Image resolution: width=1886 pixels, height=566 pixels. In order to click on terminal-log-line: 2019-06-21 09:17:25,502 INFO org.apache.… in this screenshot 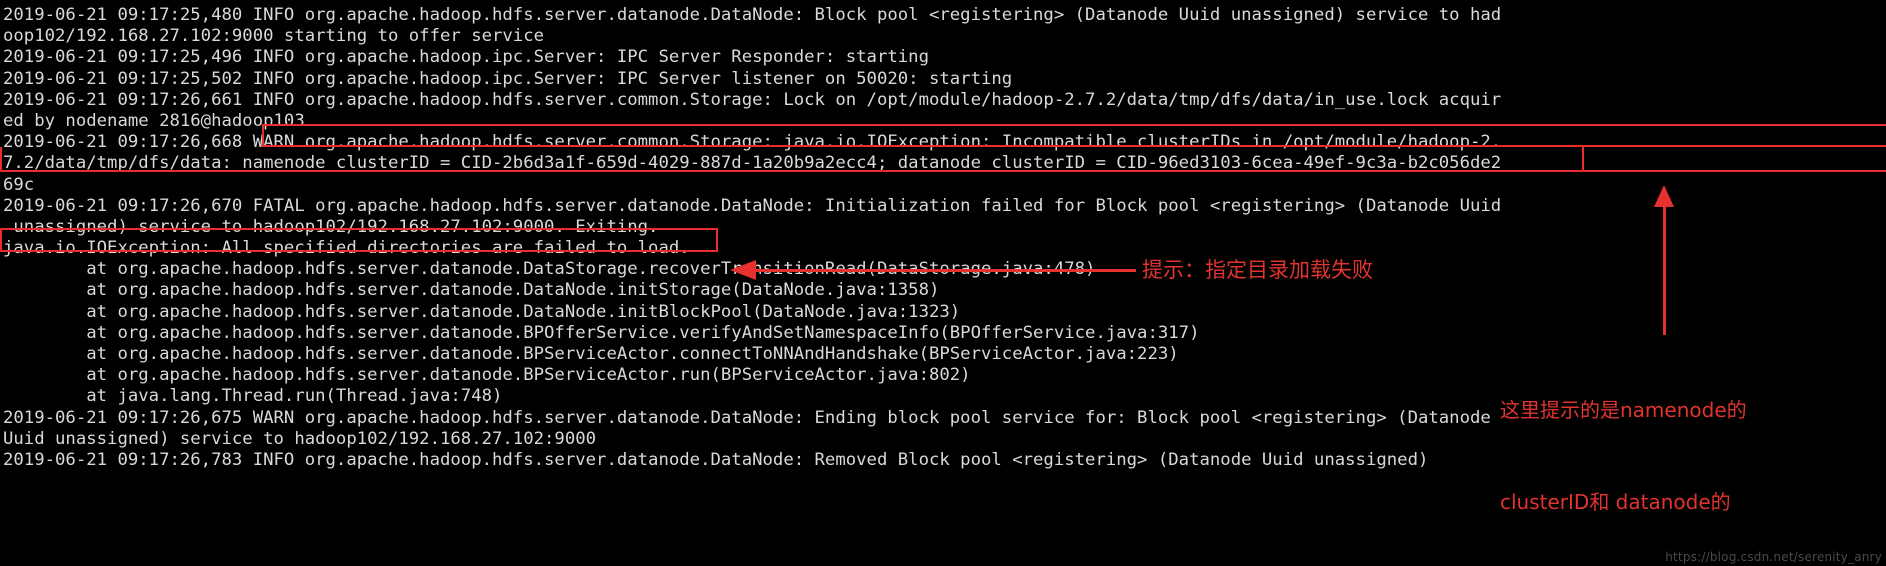, I will do `click(508, 78)`.